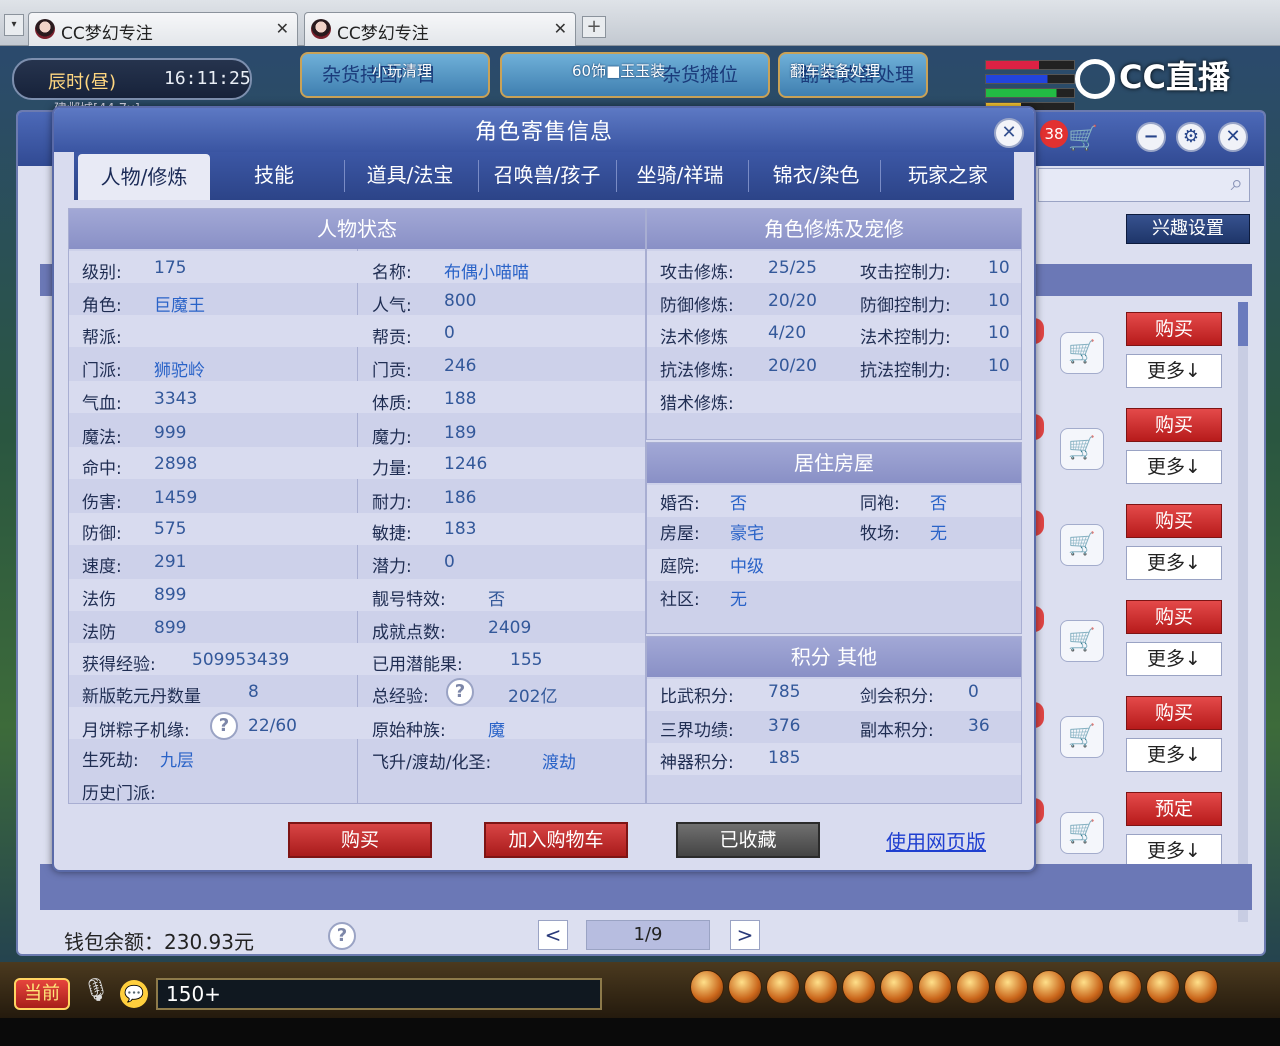 Image resolution: width=1280 pixels, height=1046 pixels. I want to click on stall-banner: 60饰■玉玉装 杂货摊位, so click(635, 75).